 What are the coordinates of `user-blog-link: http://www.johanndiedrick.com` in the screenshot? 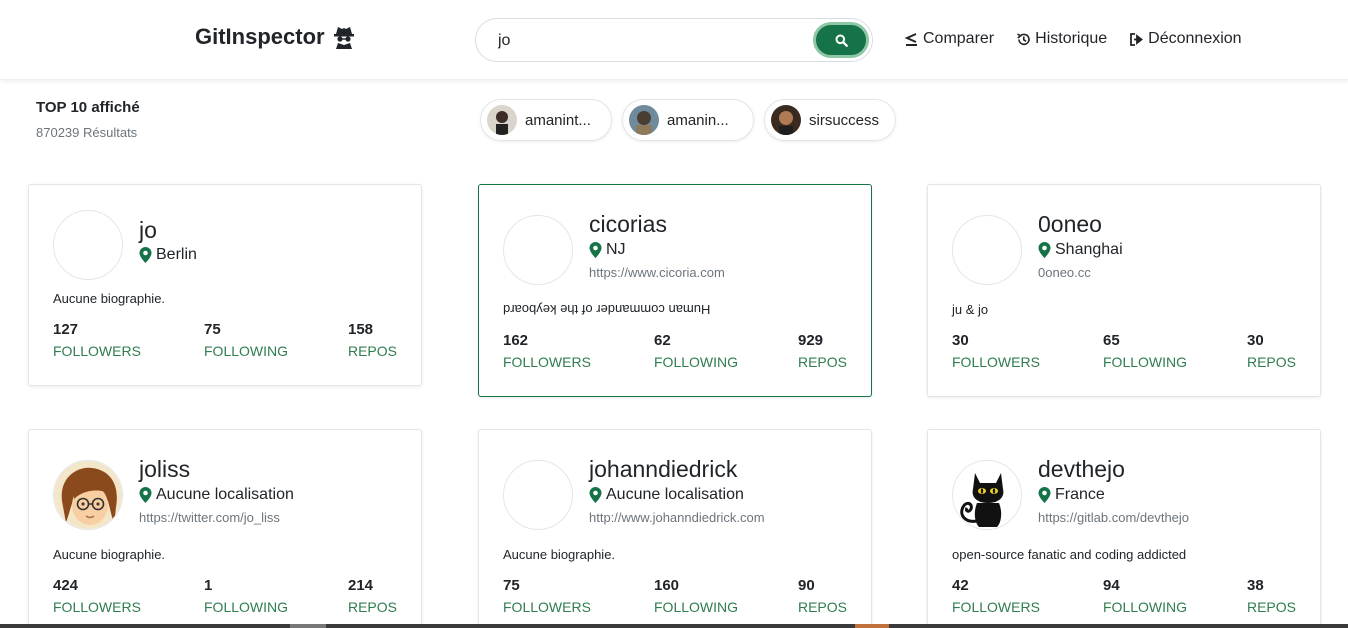 It's located at (677, 517).